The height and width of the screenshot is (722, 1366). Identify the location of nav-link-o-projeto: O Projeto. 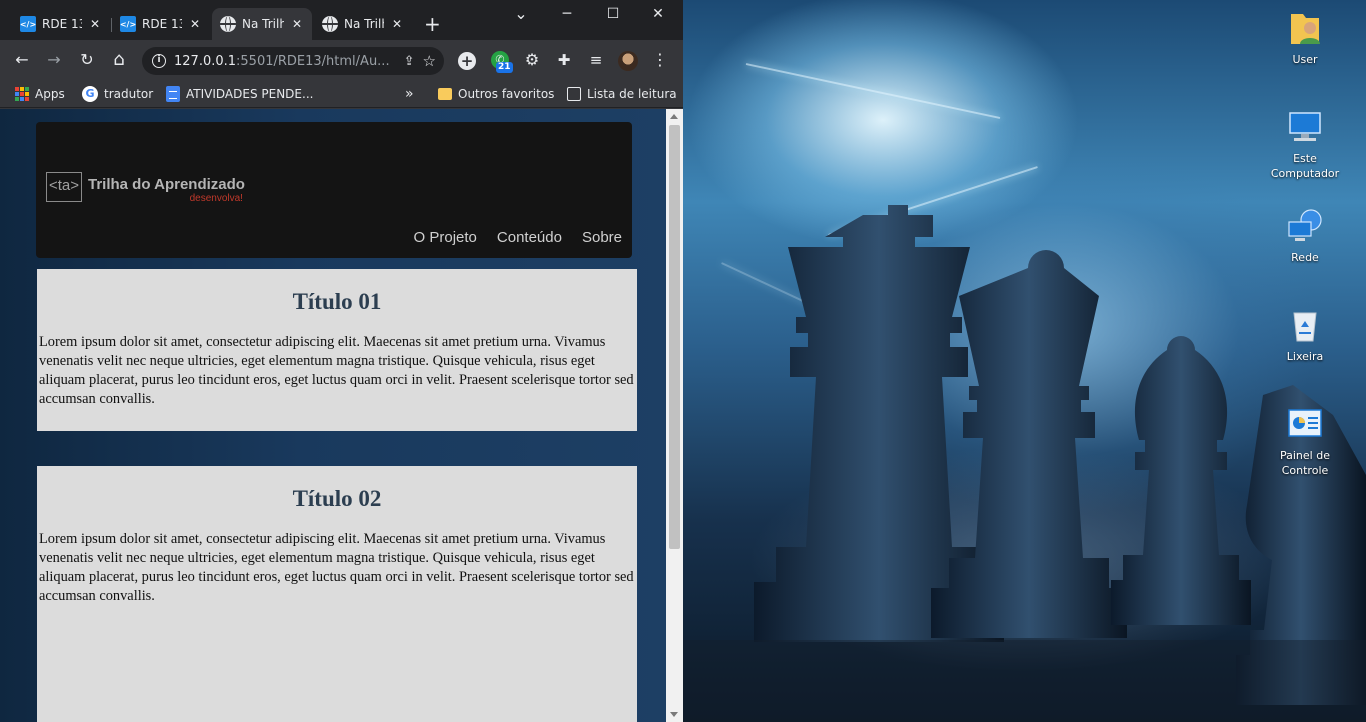
(445, 237).